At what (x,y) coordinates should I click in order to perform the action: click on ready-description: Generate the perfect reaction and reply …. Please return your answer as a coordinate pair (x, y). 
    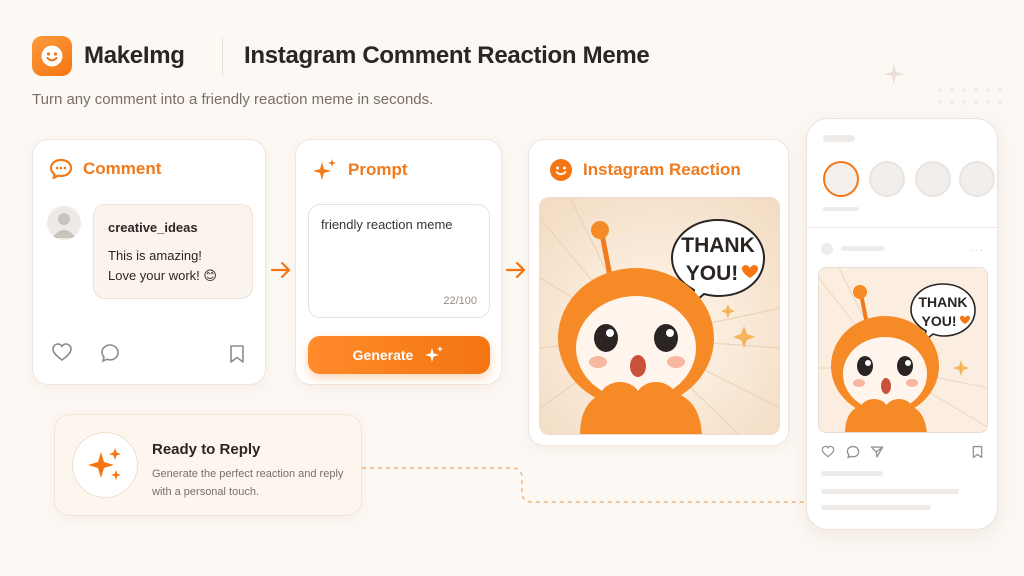
    Looking at the image, I should click on (252, 483).